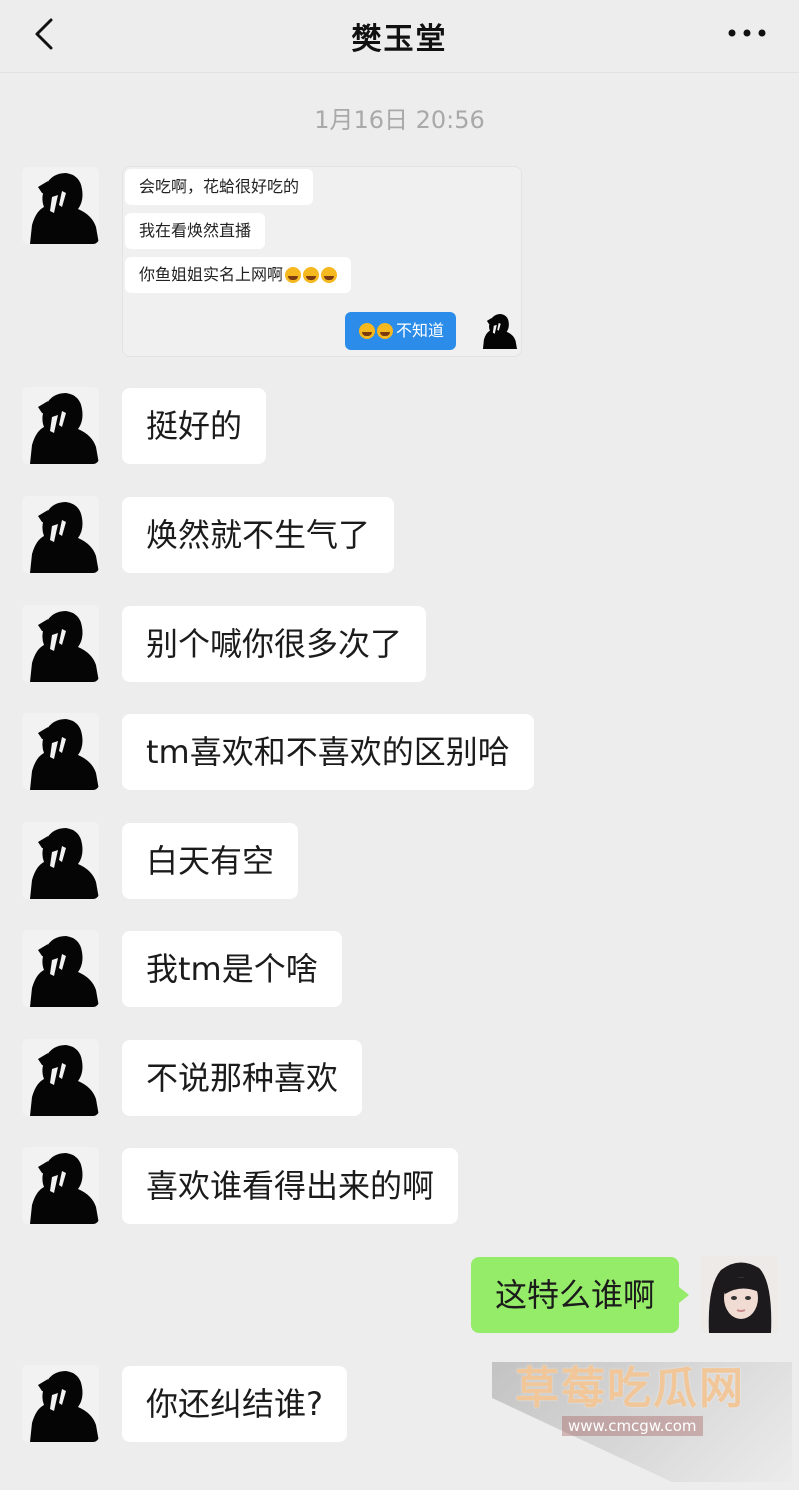 This screenshot has height=1490, width=799. I want to click on message-bubble: 挺好的, so click(194, 426).